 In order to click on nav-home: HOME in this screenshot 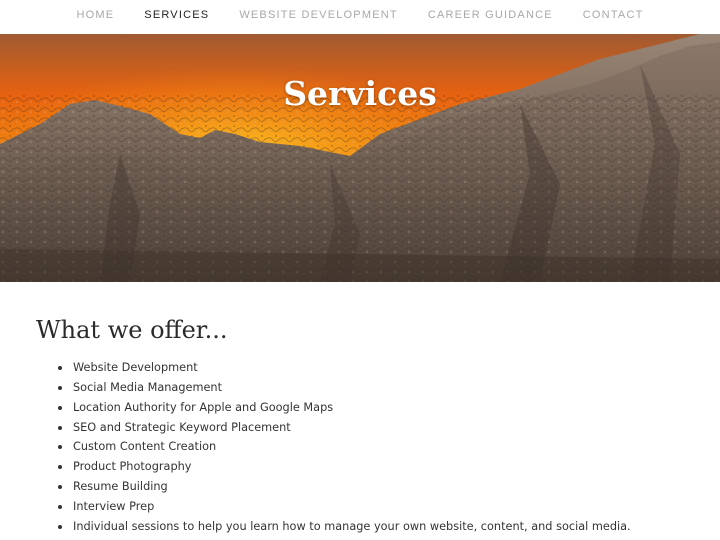, I will do `click(95, 15)`.